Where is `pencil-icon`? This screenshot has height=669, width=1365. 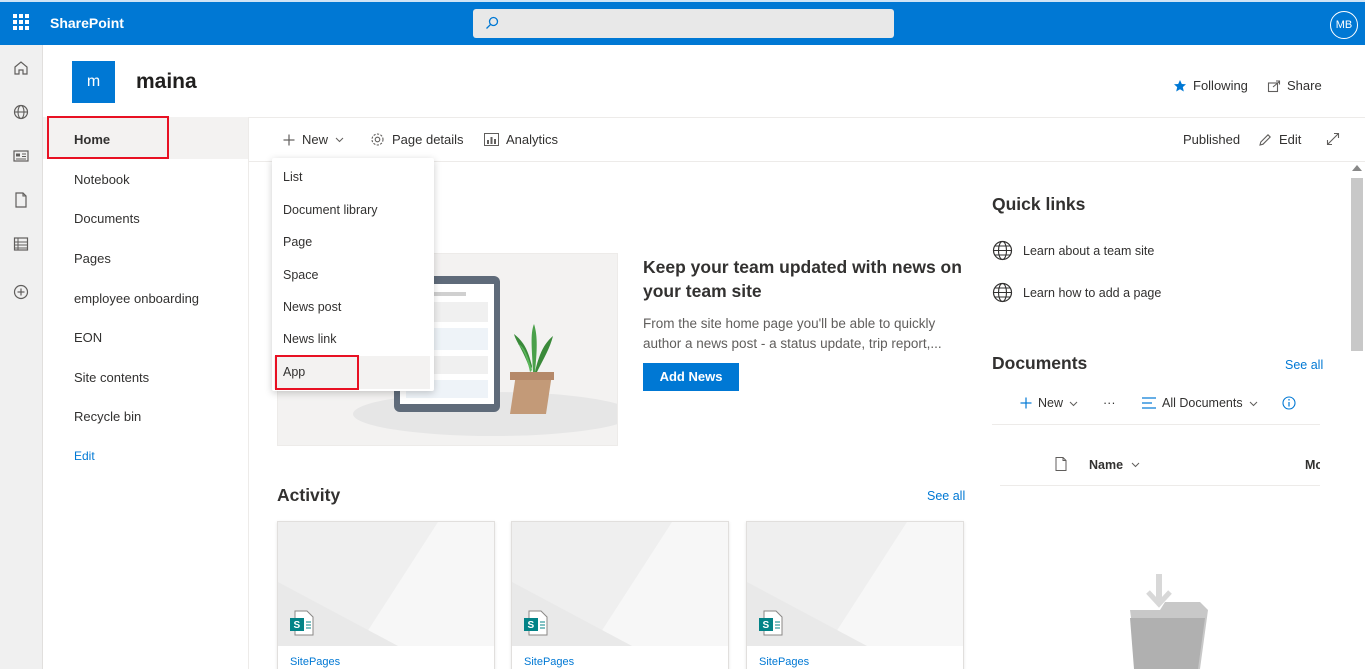 pencil-icon is located at coordinates (1265, 139).